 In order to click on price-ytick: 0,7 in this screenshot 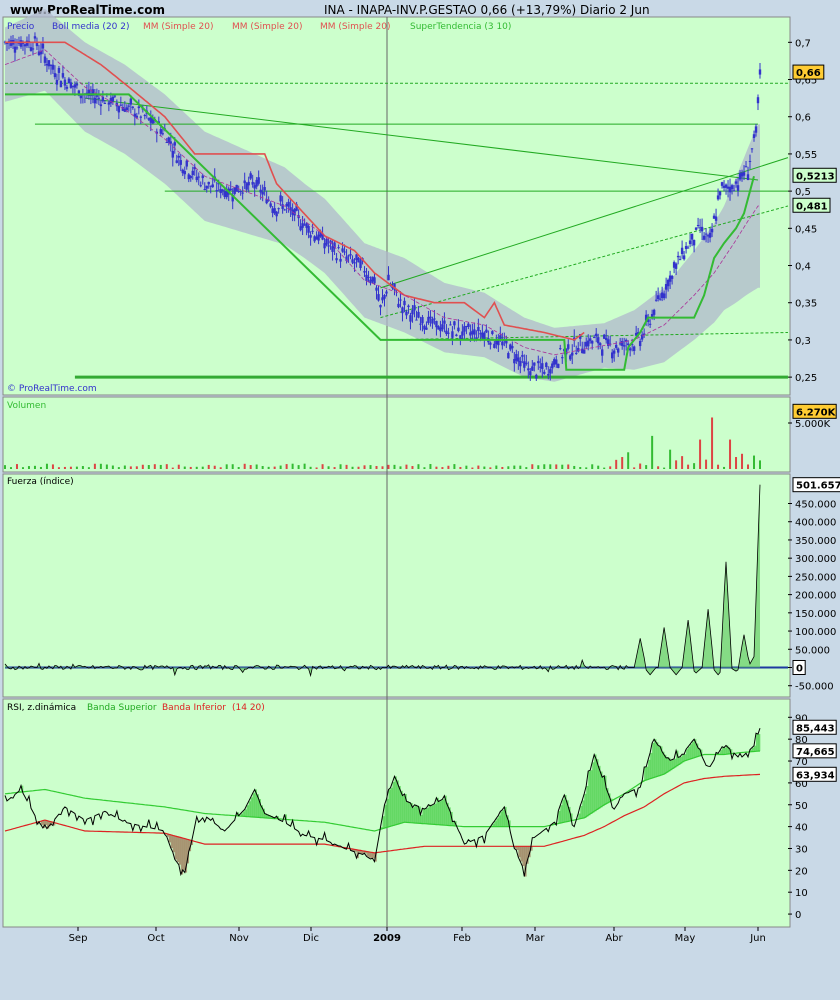, I will do `click(803, 43)`.